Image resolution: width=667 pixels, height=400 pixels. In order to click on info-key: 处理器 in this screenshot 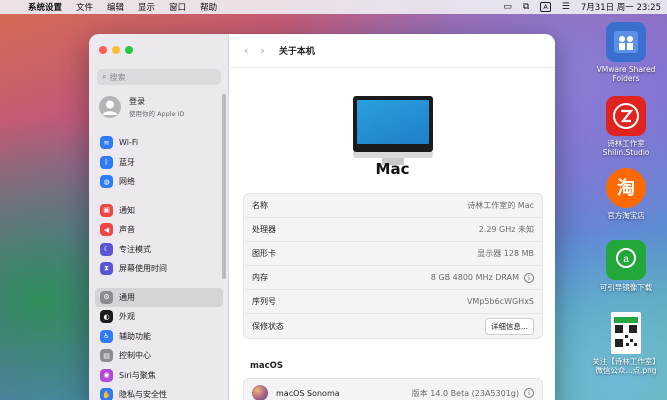, I will do `click(264, 229)`.